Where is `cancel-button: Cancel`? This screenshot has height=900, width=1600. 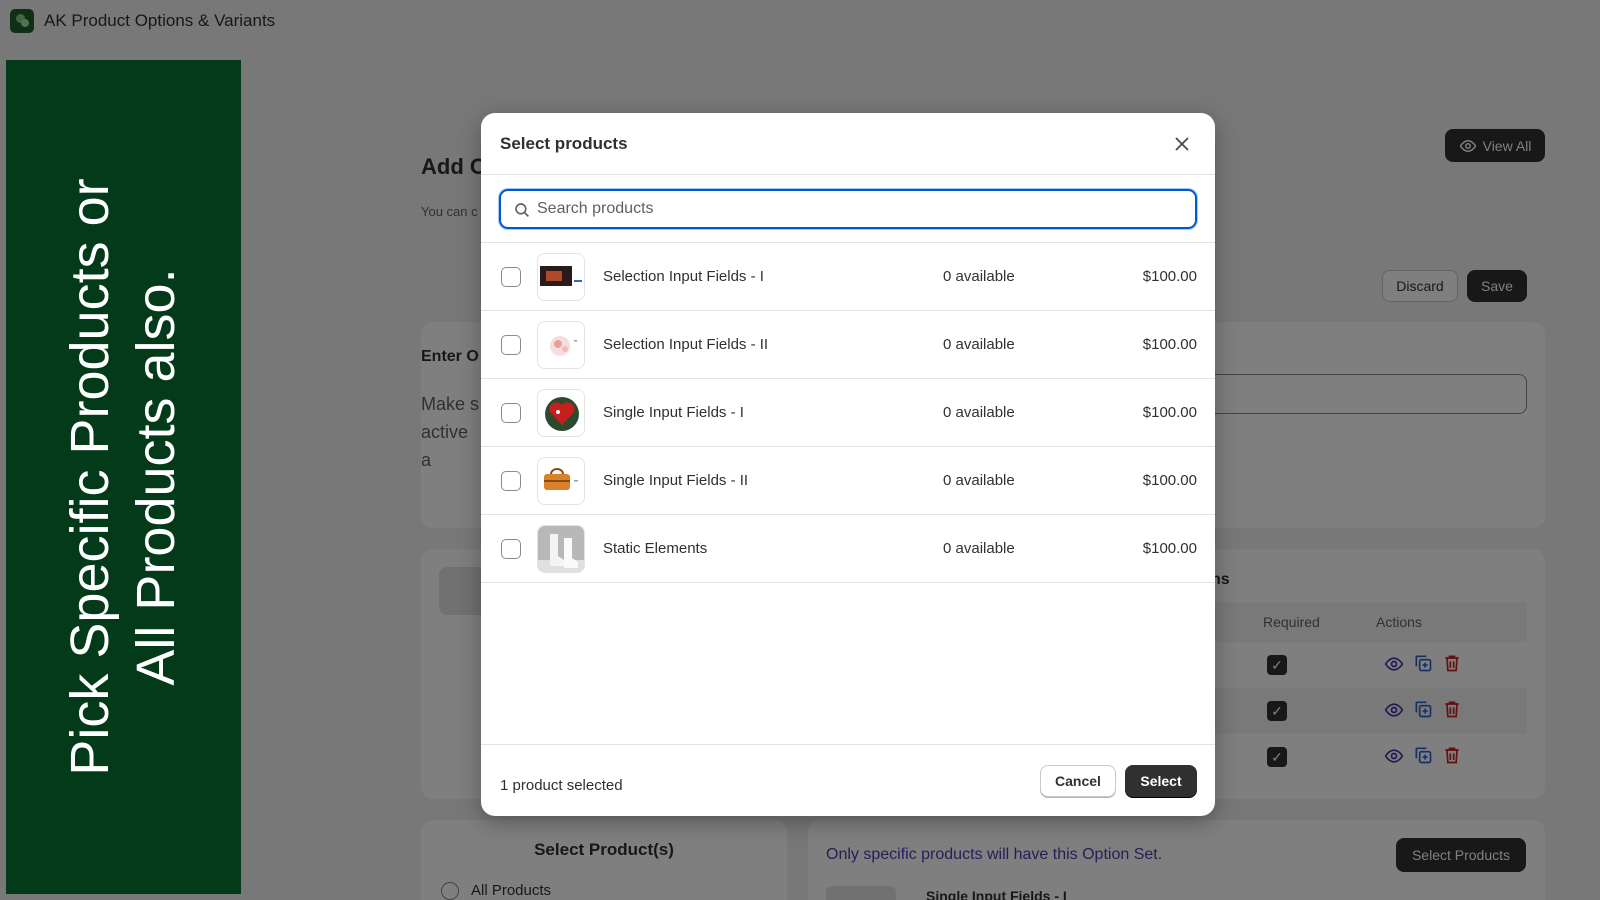
cancel-button: Cancel is located at coordinates (1078, 781).